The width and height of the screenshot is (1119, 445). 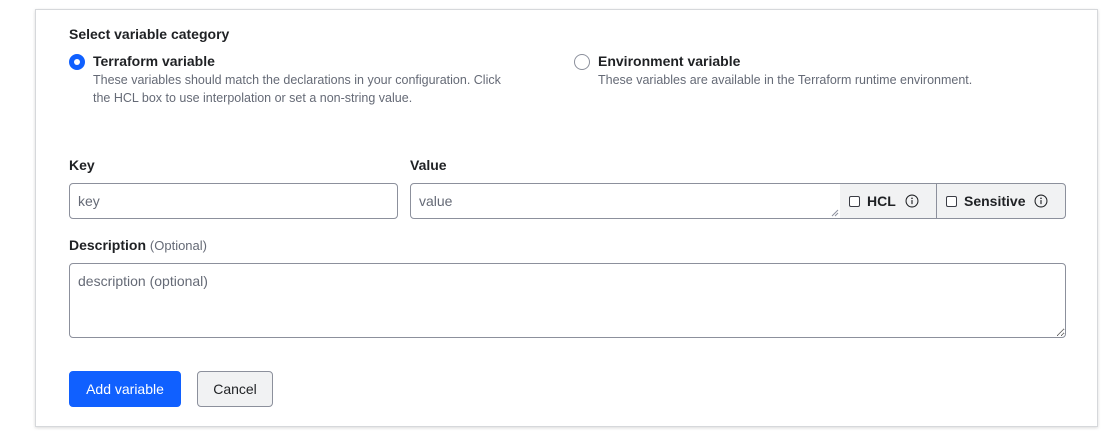 What do you see at coordinates (835, 213) in the screenshot?
I see `resize-handle-icon` at bounding box center [835, 213].